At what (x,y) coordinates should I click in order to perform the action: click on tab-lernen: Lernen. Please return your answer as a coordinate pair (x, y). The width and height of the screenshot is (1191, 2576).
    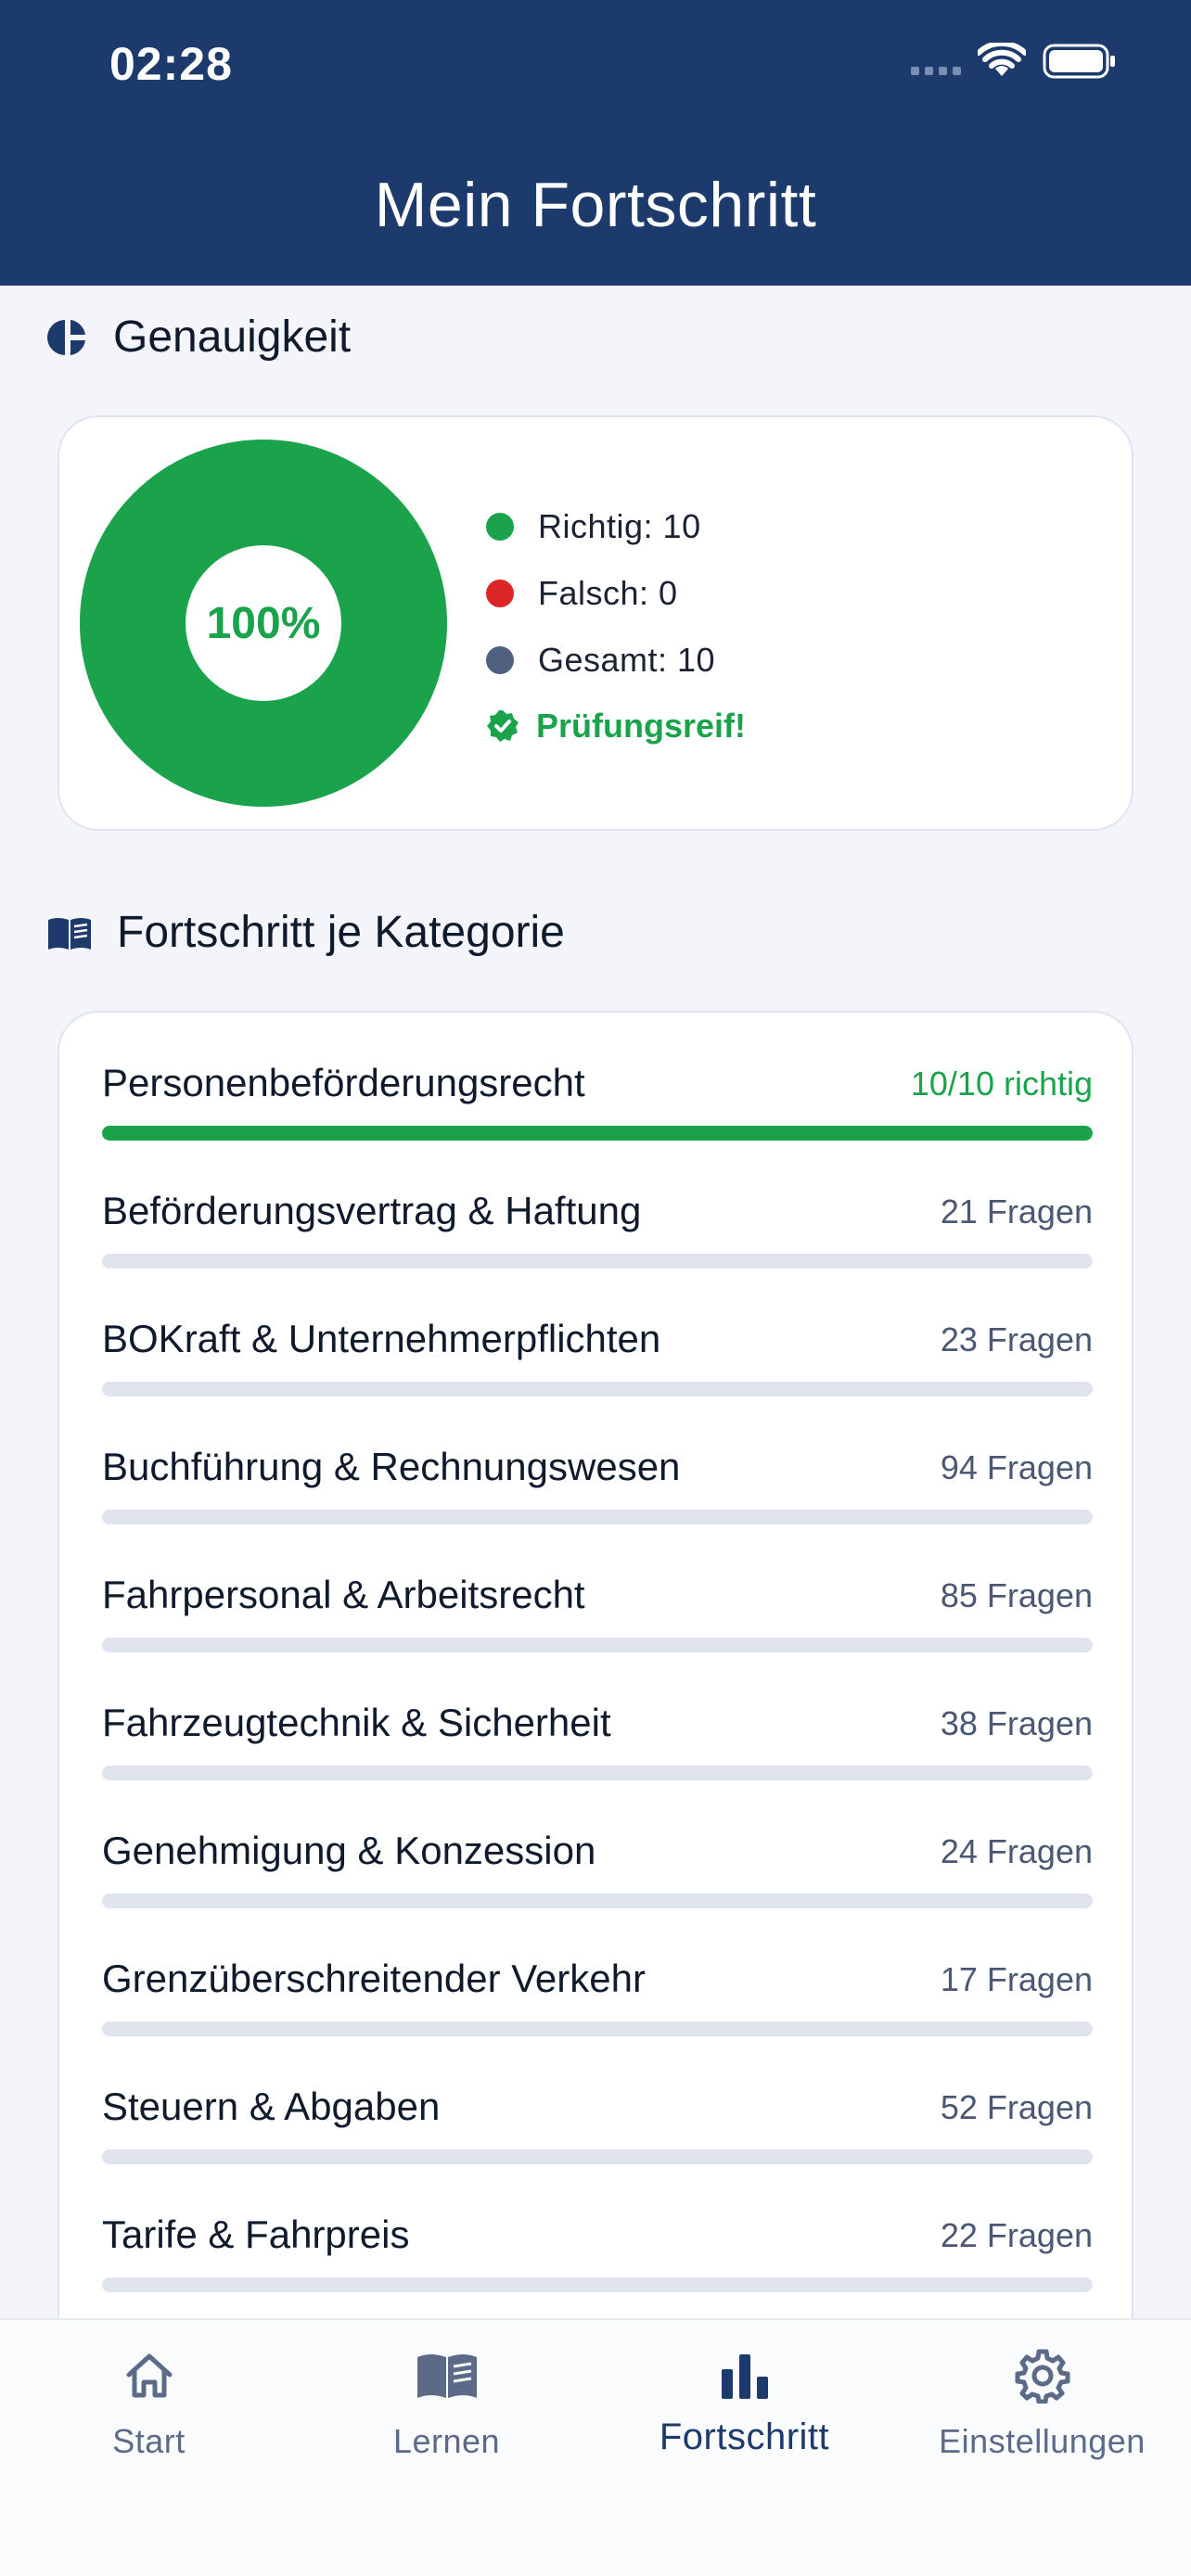
    Looking at the image, I should click on (447, 2400).